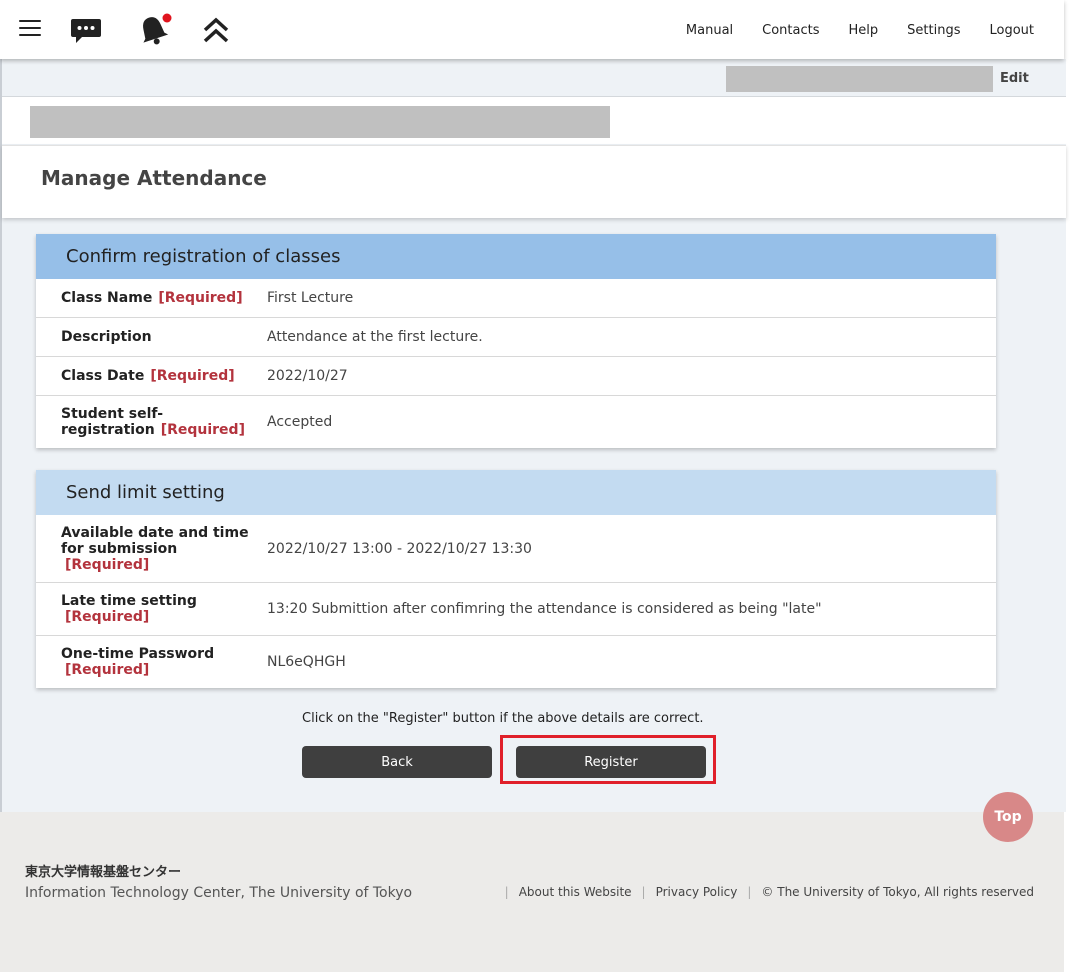 The width and height of the screenshot is (1081, 972). I want to click on top-navigation-bar: Manual Contacts Help Settings Logout, so click(532, 29).